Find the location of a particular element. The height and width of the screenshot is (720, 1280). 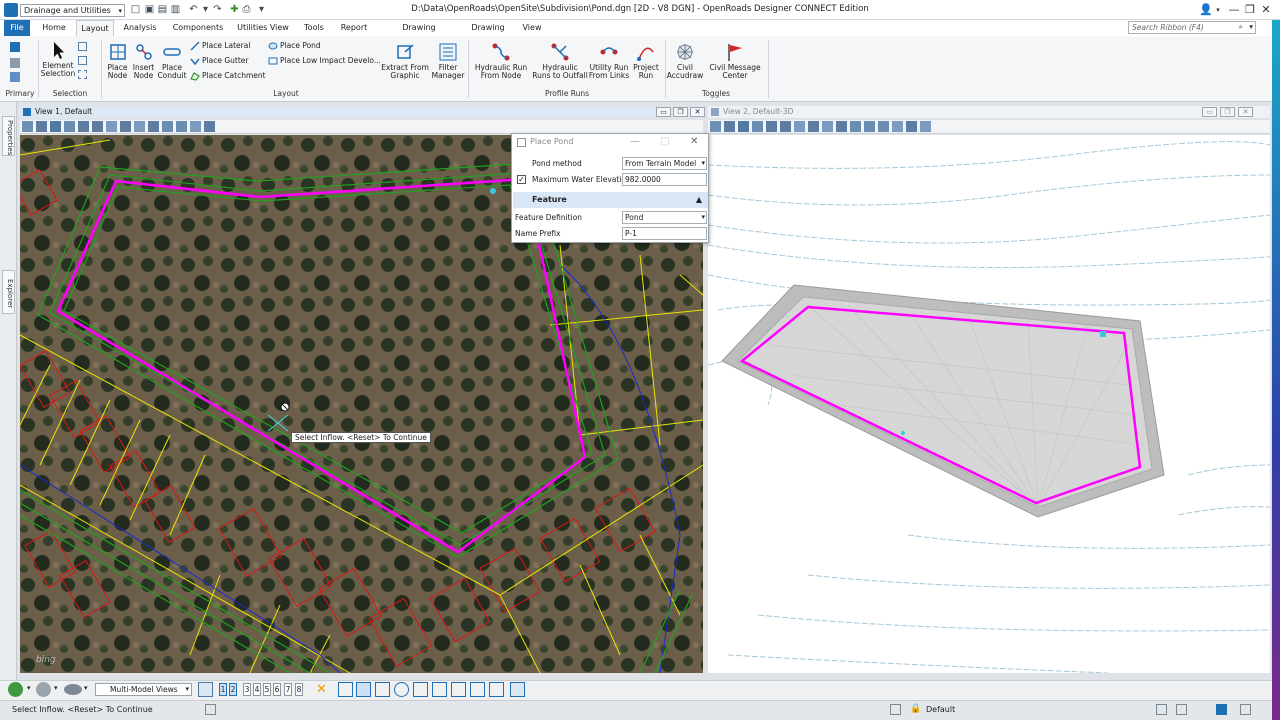

civil-message-center-button: Civil Message Center is located at coordinates (735, 61).